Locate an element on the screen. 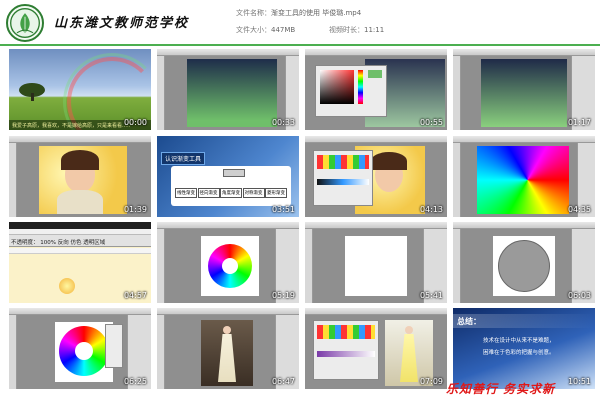  thumbnail: 00:55 is located at coordinates (376, 89).